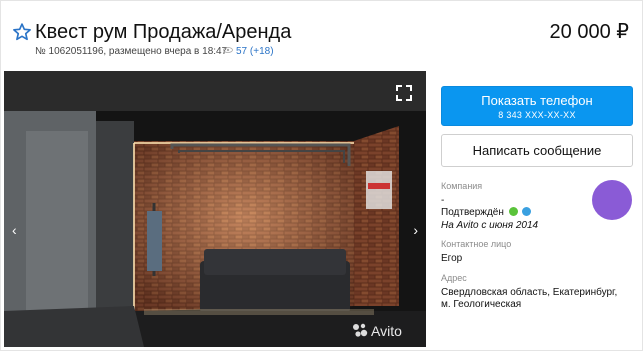 The height and width of the screenshot is (351, 643). I want to click on avito-watermark-logo: Avito, so click(377, 331).